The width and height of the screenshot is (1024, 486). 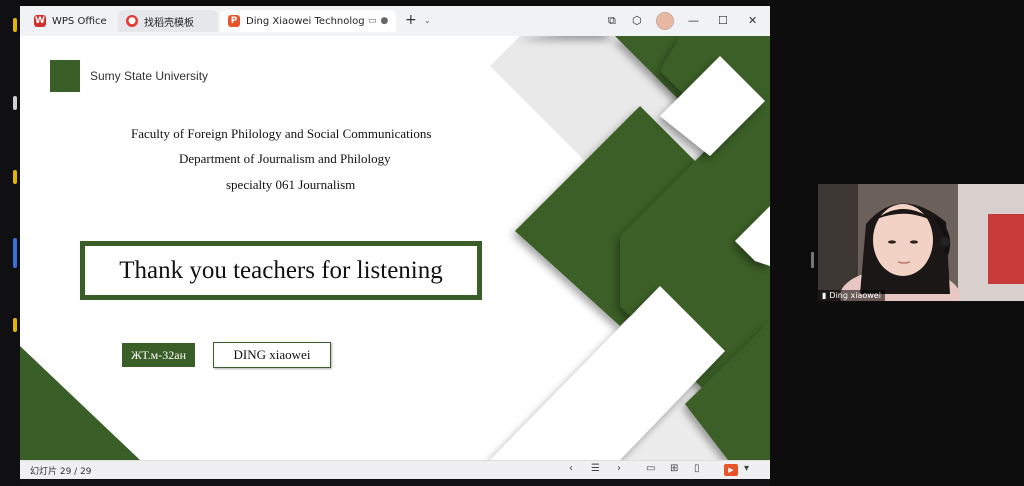 I want to click on tab-wps-office: W WPS Office, so click(x=70, y=21).